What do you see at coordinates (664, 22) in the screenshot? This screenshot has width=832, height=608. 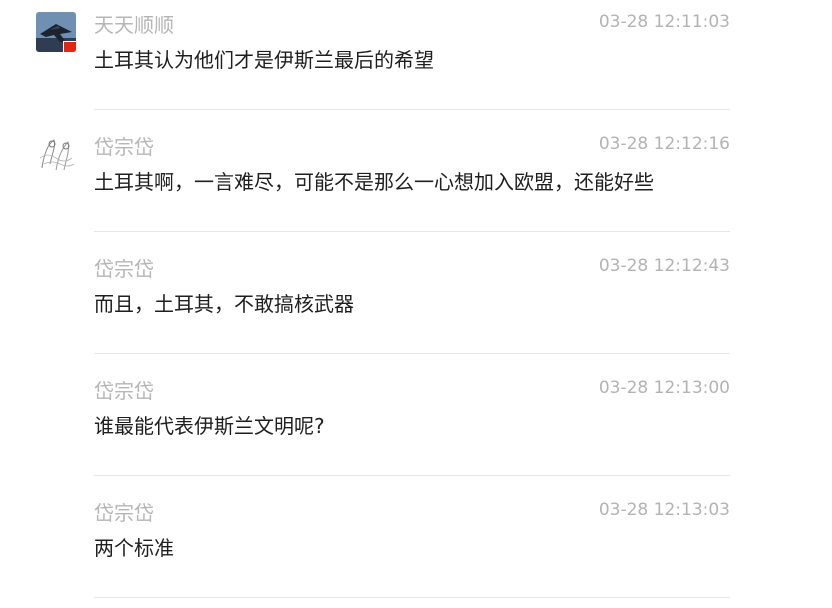 I see `timestamp: 03-28 12:11:03` at bounding box center [664, 22].